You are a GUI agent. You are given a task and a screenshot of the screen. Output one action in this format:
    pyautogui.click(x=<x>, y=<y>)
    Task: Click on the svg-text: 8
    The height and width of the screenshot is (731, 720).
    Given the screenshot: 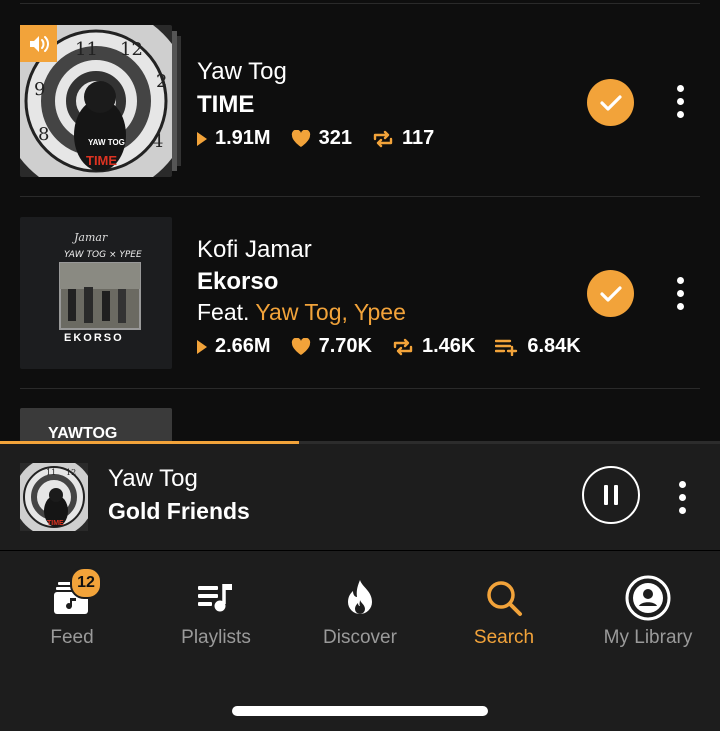 What is the action you would take?
    pyautogui.click(x=43, y=134)
    